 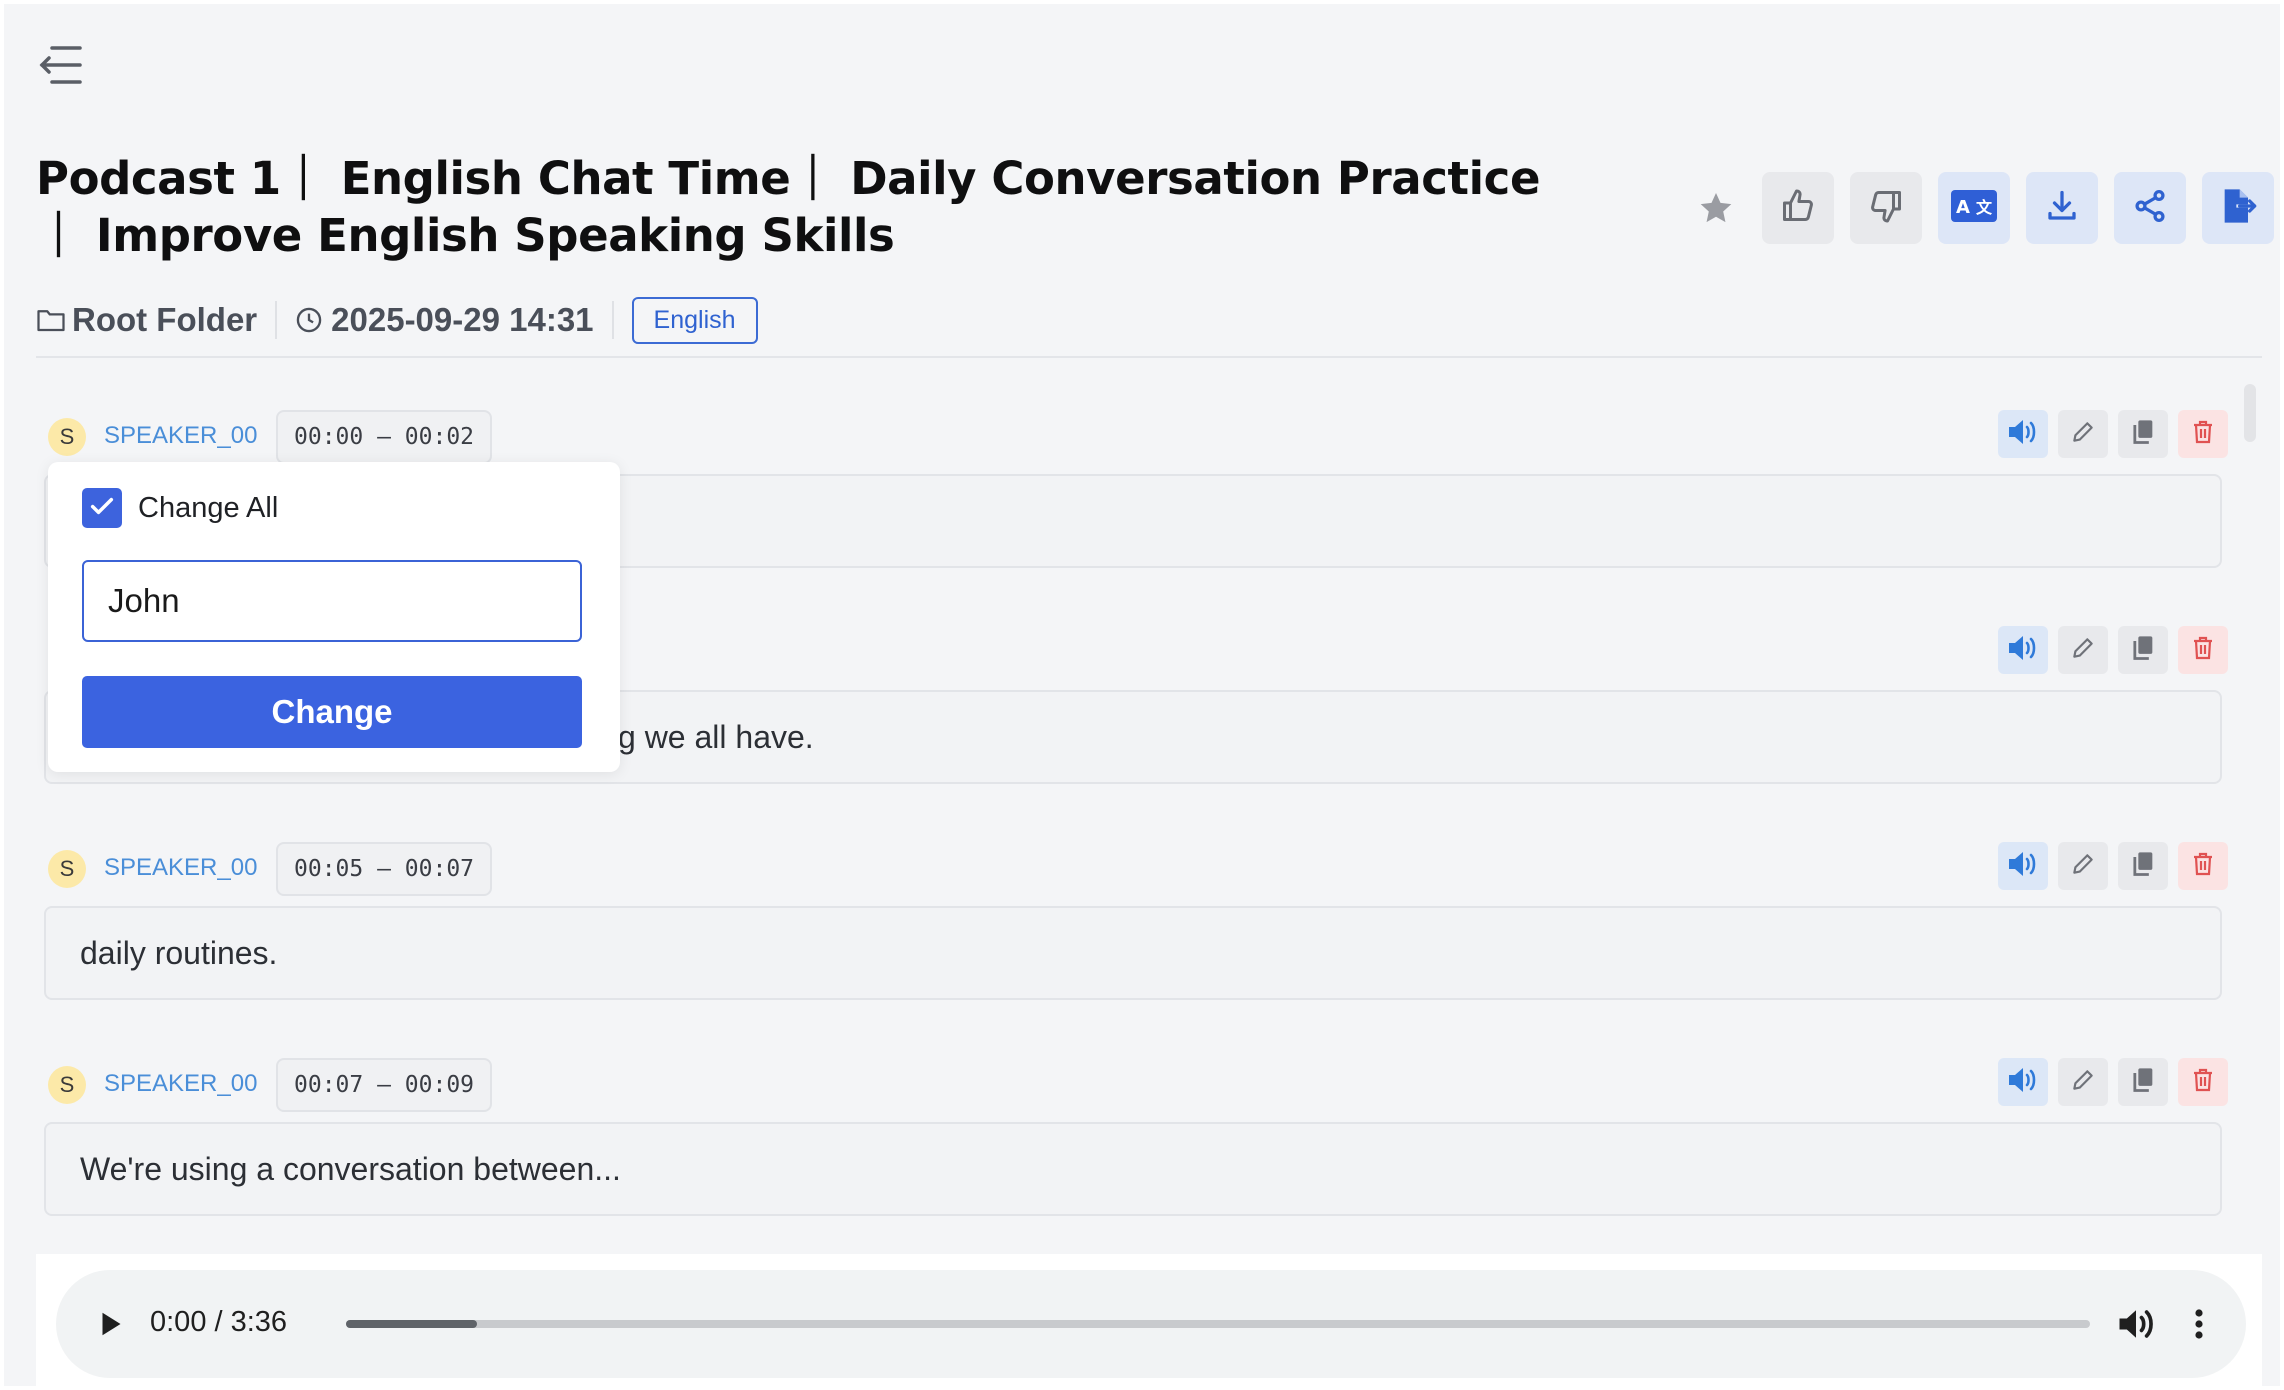 I want to click on folder-icon, so click(x=51, y=320).